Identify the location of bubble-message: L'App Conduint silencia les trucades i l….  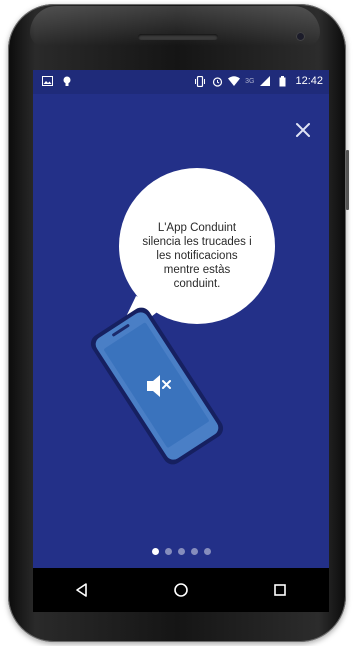
(197, 256).